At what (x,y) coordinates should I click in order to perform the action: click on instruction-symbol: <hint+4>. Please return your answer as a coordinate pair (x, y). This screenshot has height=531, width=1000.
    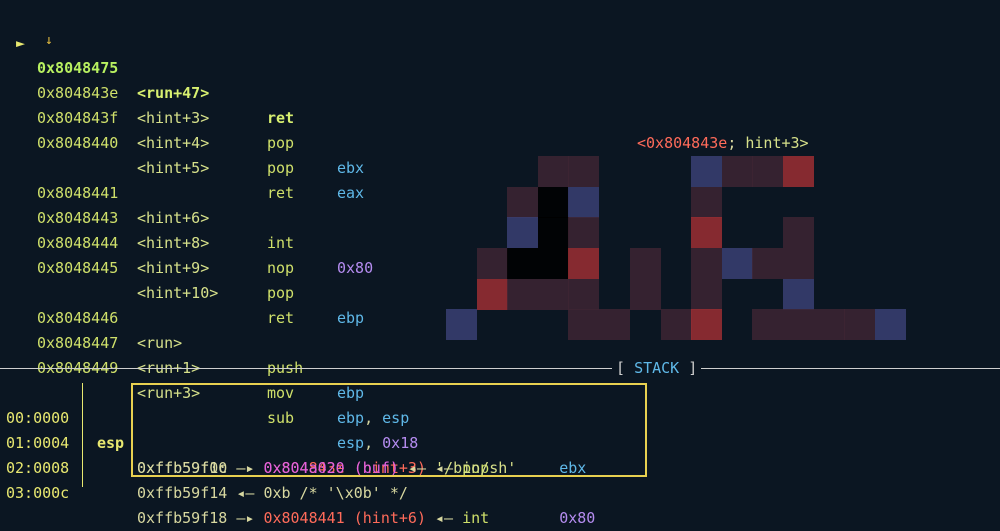
    Looking at the image, I should click on (173, 143).